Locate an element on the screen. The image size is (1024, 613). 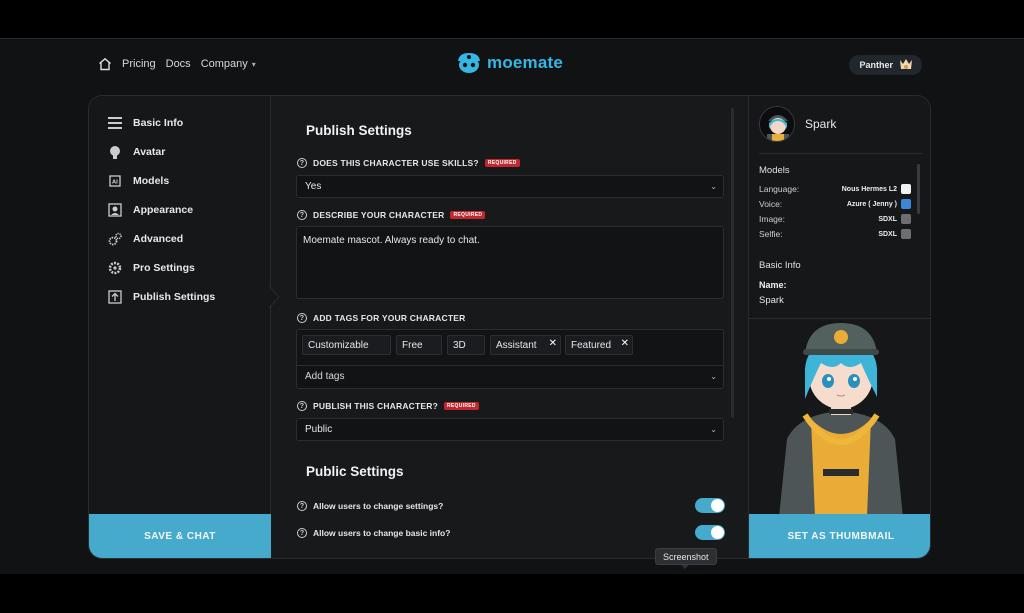
sidebar-item-avatar: Avatar is located at coordinates (179, 151).